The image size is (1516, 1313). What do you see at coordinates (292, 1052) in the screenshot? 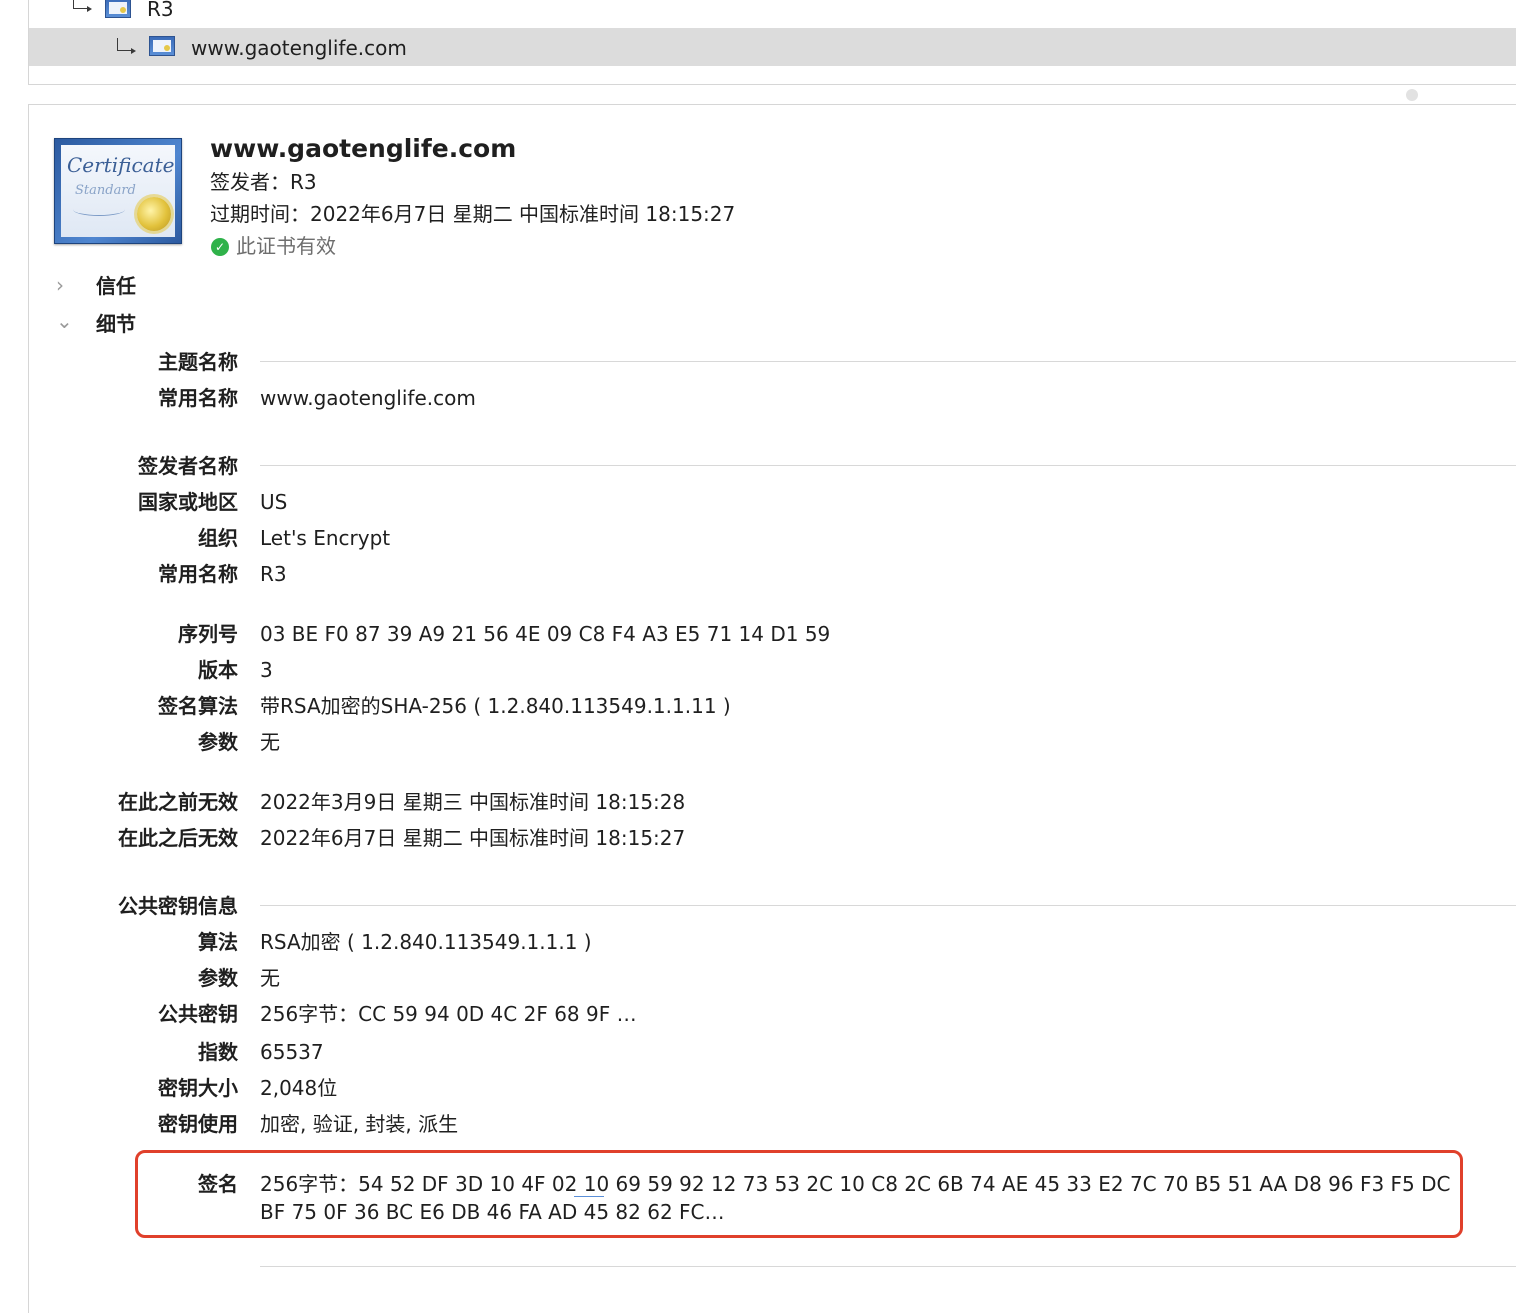
I see `exponent-value: 65537` at bounding box center [292, 1052].